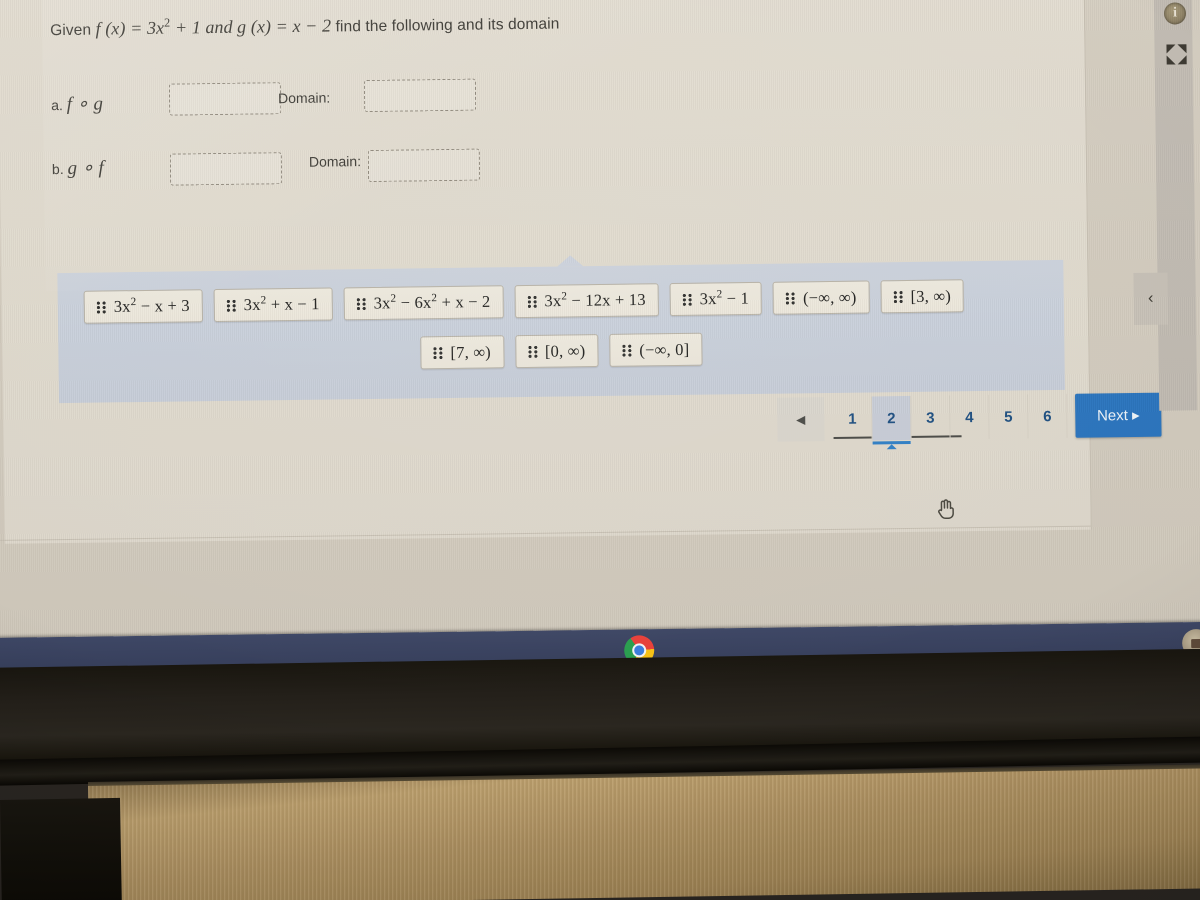  I want to click on laptop-keyboard-deck, so click(644, 834).